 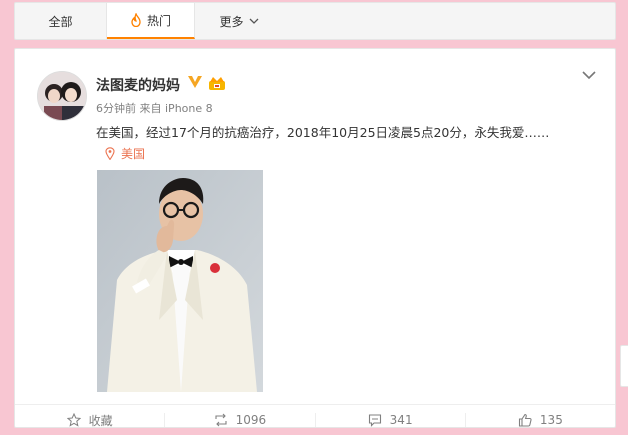 I want to click on tab-all-label: 全部, so click(x=60, y=21).